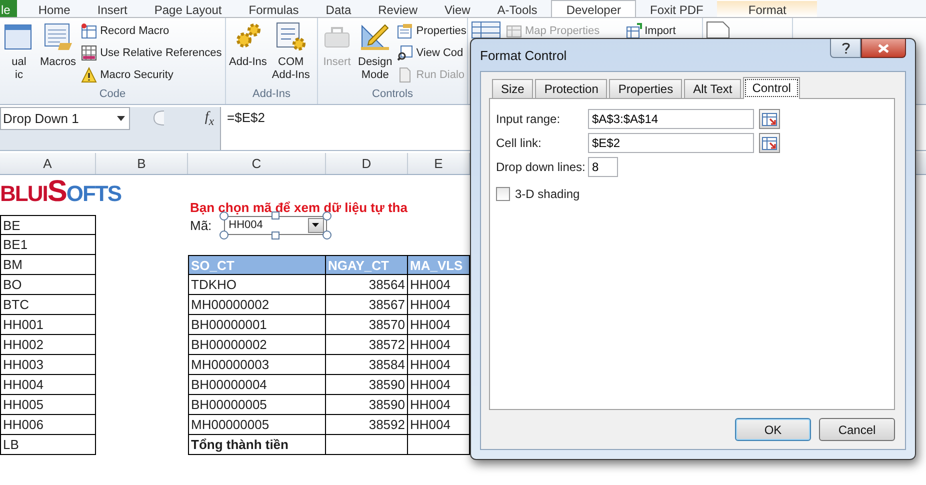  Describe the element at coordinates (48, 225) in the screenshot. I see `table-cell: BE` at that location.